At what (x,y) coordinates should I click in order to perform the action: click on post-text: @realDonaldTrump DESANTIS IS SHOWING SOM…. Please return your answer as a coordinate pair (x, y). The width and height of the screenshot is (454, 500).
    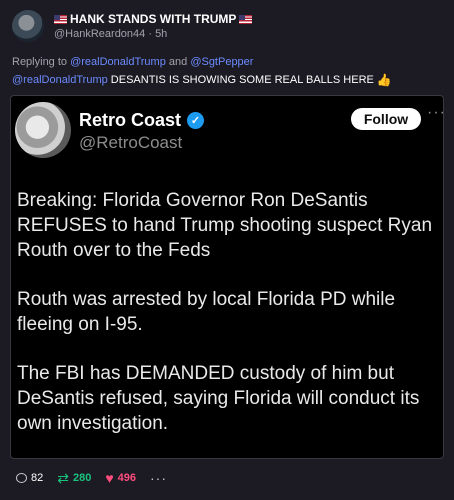
    Looking at the image, I should click on (202, 80).